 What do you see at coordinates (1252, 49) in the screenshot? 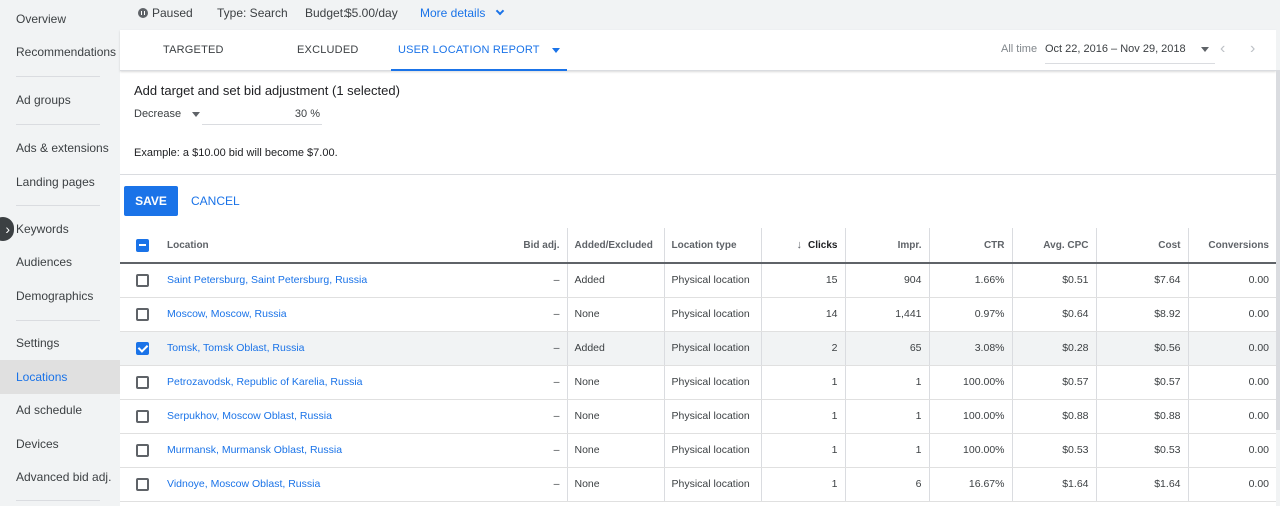
I see `next-period-icon: ›` at bounding box center [1252, 49].